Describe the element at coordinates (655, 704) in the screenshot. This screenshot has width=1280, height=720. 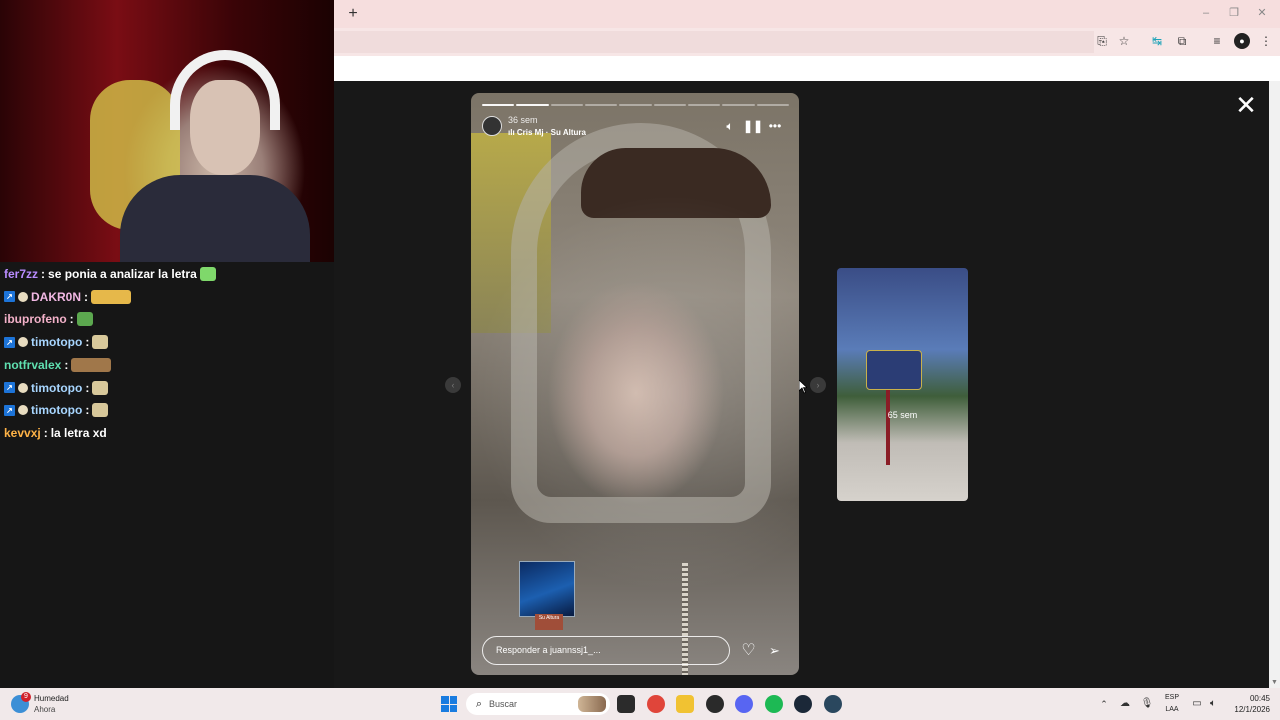
I see `chrome-icon` at that location.